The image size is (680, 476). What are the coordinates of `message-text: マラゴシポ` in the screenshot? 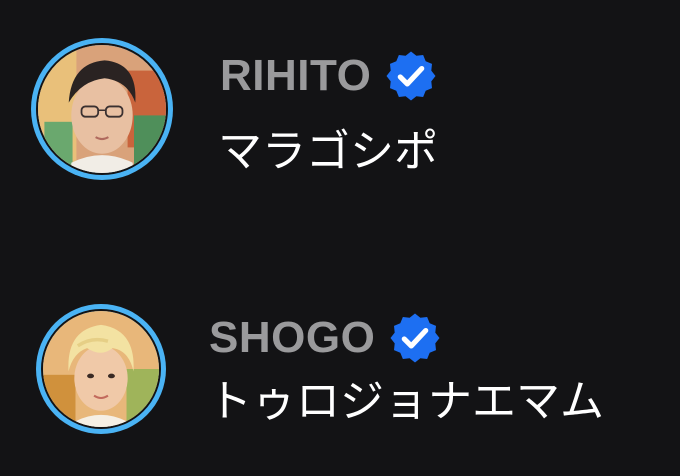 It's located at (328, 151).